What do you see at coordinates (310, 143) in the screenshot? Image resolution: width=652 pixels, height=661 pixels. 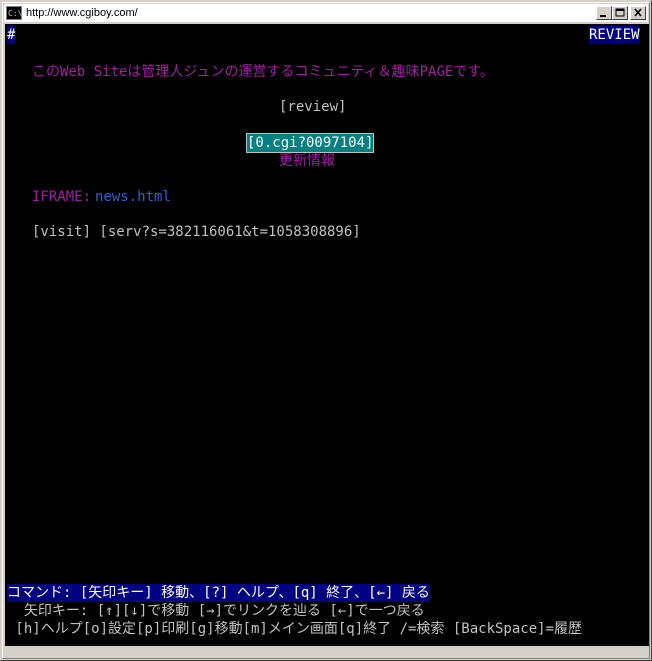 I see `counter-link: [0.cgi?0097104]` at bounding box center [310, 143].